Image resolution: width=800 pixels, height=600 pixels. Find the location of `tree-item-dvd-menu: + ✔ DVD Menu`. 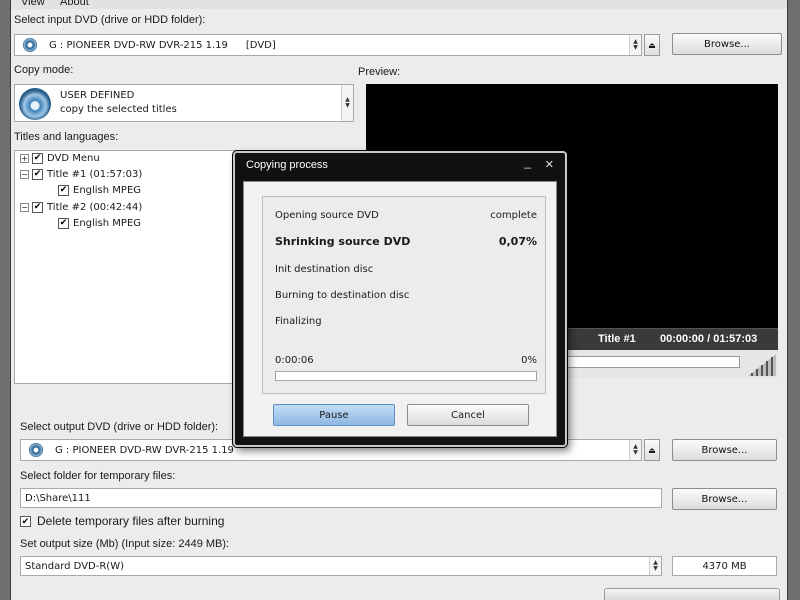

tree-item-dvd-menu: + ✔ DVD Menu is located at coordinates (60, 158).